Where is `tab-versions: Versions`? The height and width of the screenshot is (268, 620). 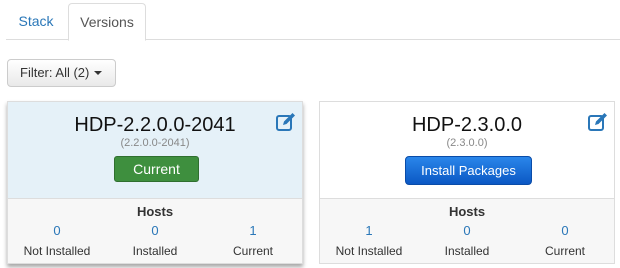 tab-versions: Versions is located at coordinates (107, 22).